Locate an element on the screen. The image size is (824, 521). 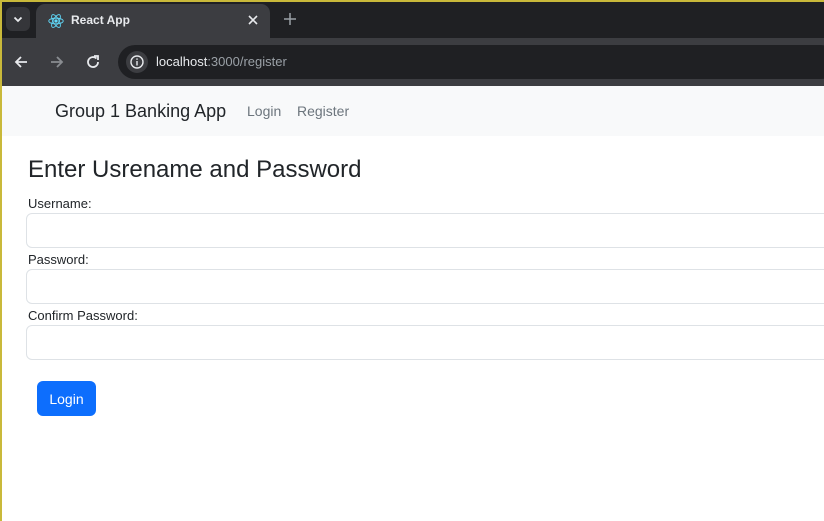
tab-title: React App is located at coordinates (100, 20).